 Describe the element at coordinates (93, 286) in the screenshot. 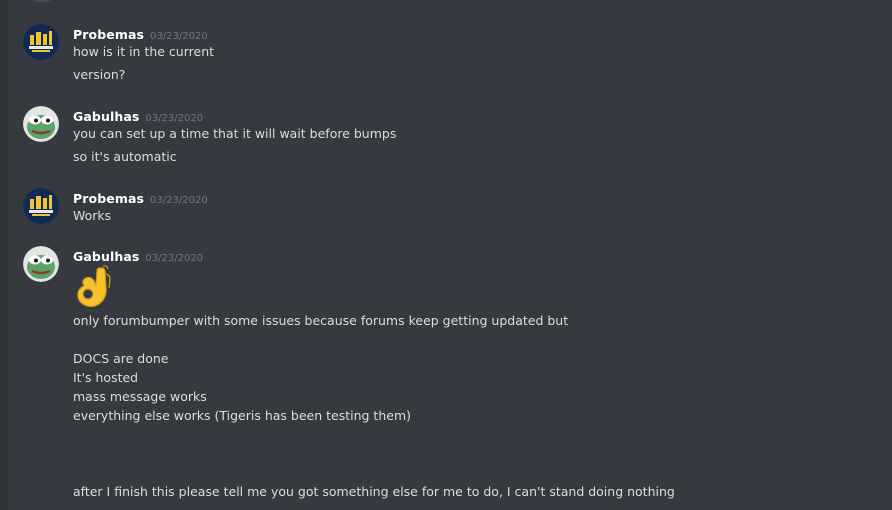

I see `ok-hand-emoji-icon` at that location.